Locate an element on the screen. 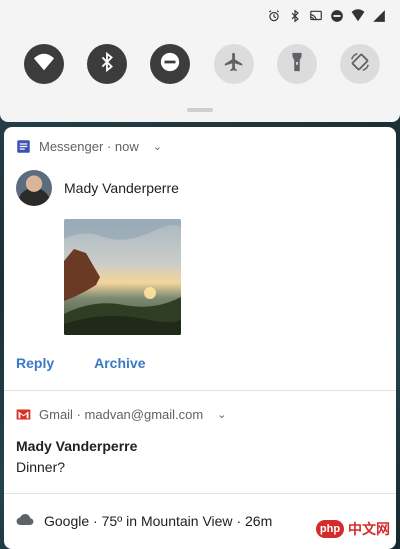 The height and width of the screenshot is (549, 400). tile-airplane-mode is located at coordinates (233, 64).